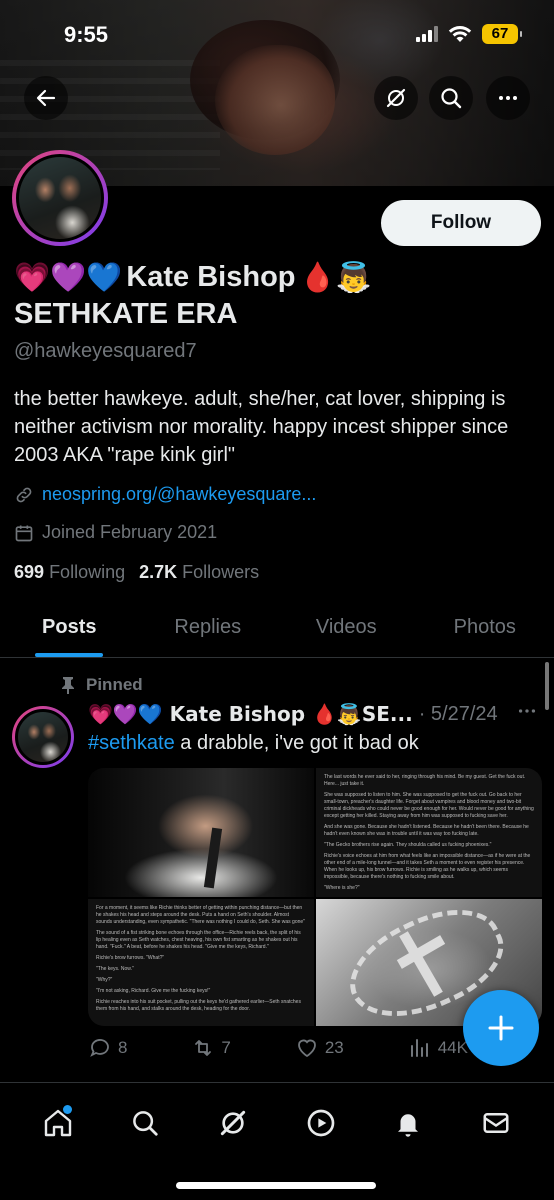 The width and height of the screenshot is (554, 1200). I want to click on arrow-left-icon, so click(46, 98).